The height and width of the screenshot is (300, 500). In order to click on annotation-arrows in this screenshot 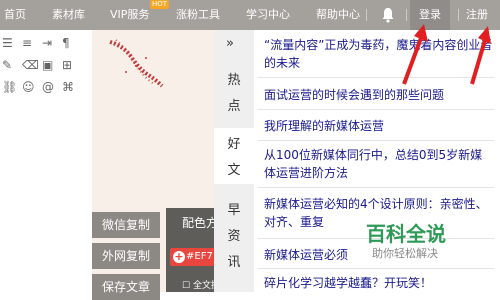, I will do `click(446, 54)`.